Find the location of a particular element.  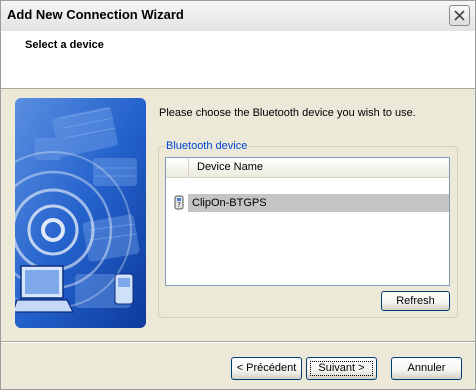

close-icon is located at coordinates (459, 15).